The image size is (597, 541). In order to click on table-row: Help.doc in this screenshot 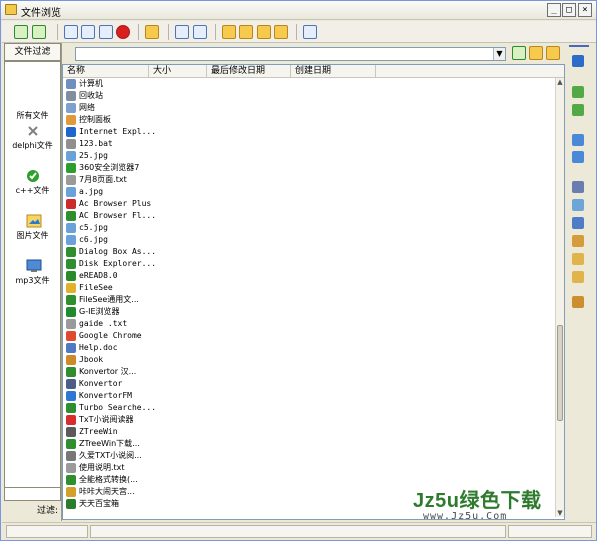, I will do `click(309, 348)`.